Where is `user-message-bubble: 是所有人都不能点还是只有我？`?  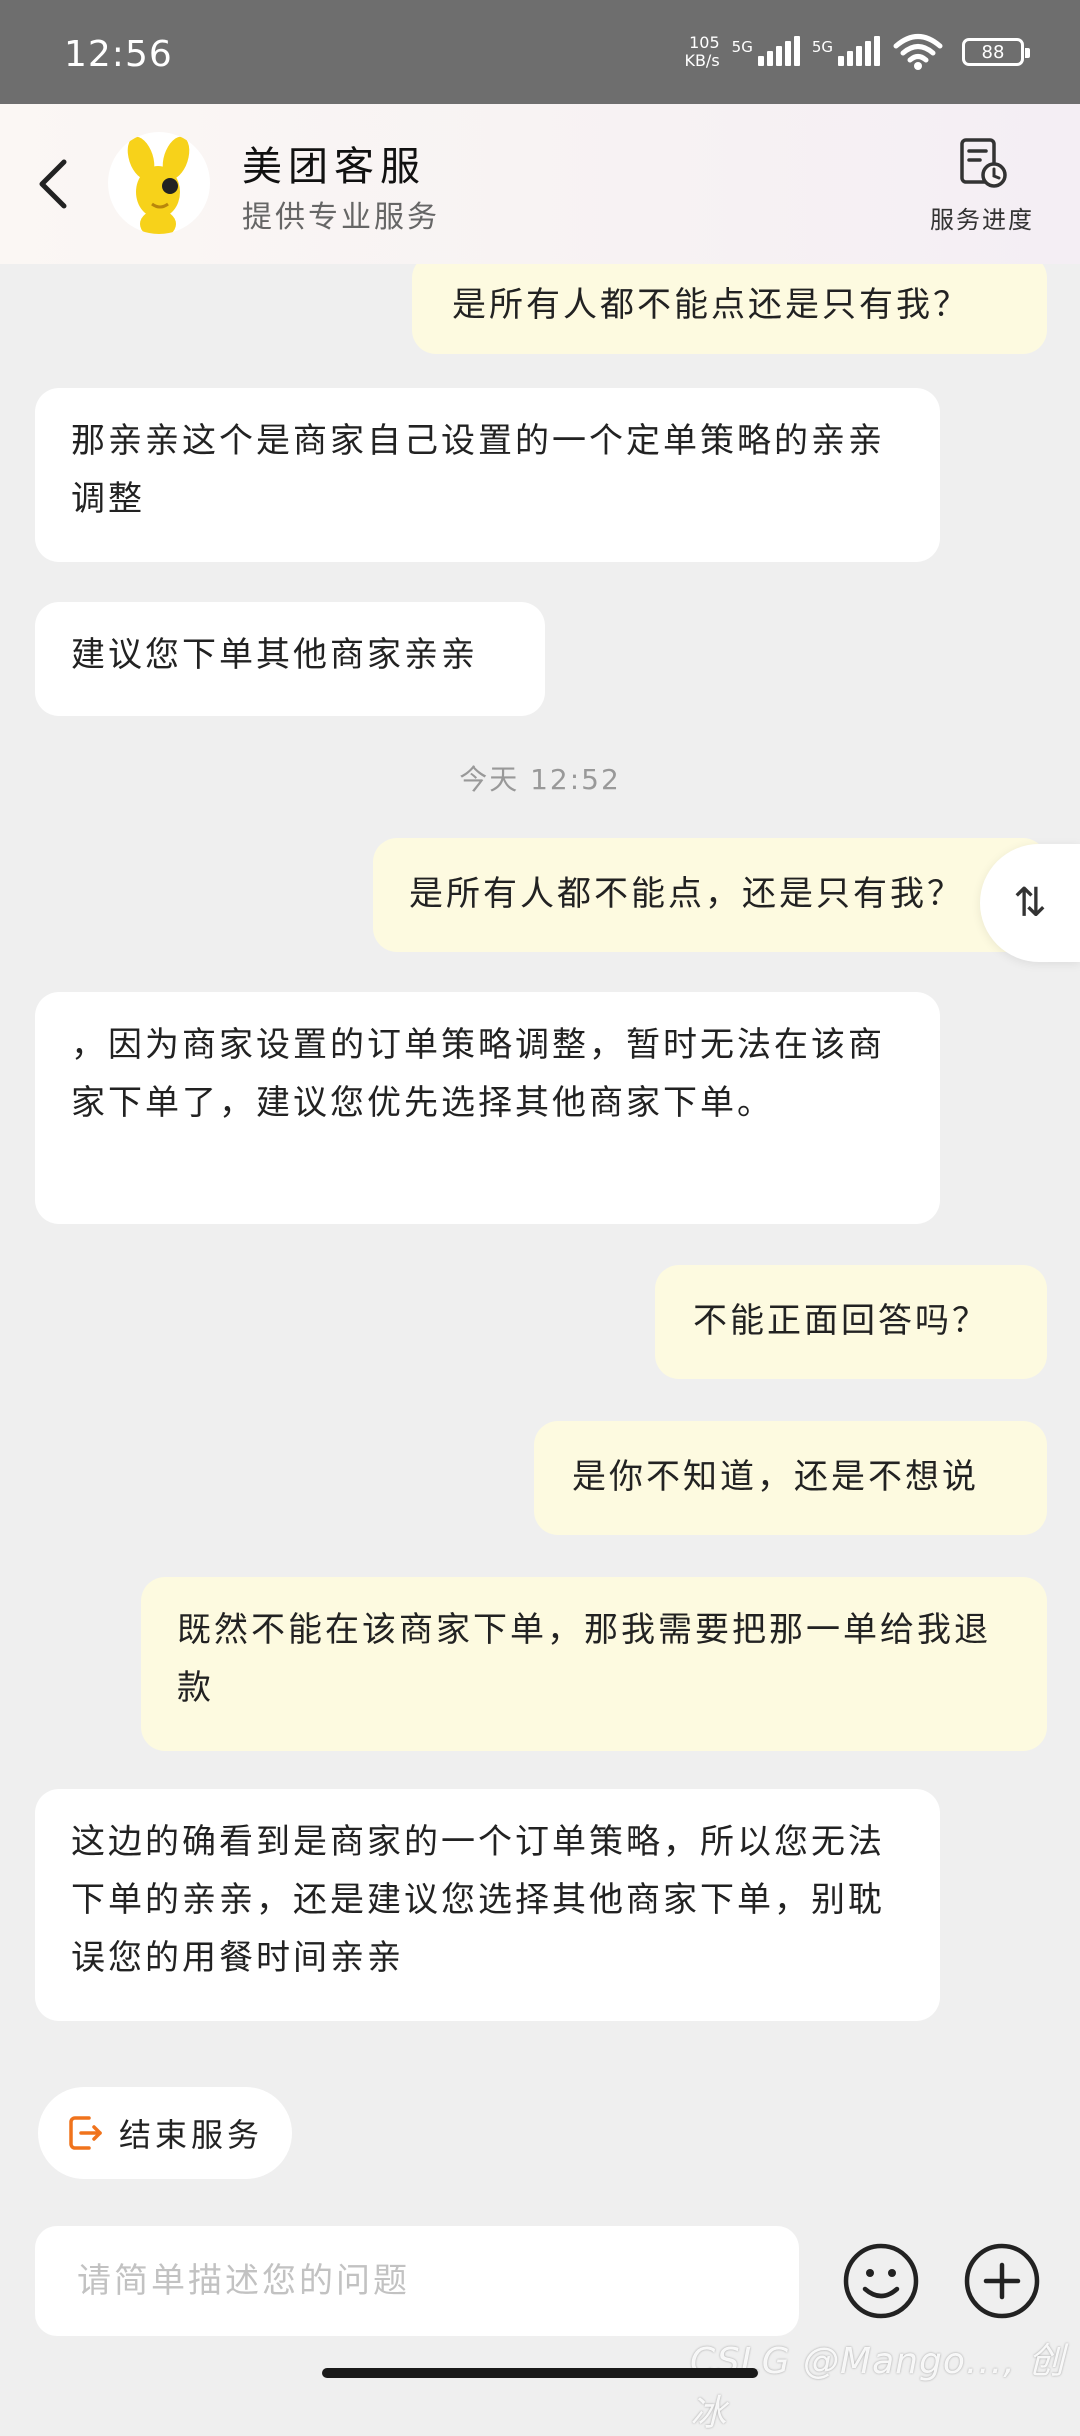 user-message-bubble: 是所有人都不能点还是只有我？ is located at coordinates (729, 309).